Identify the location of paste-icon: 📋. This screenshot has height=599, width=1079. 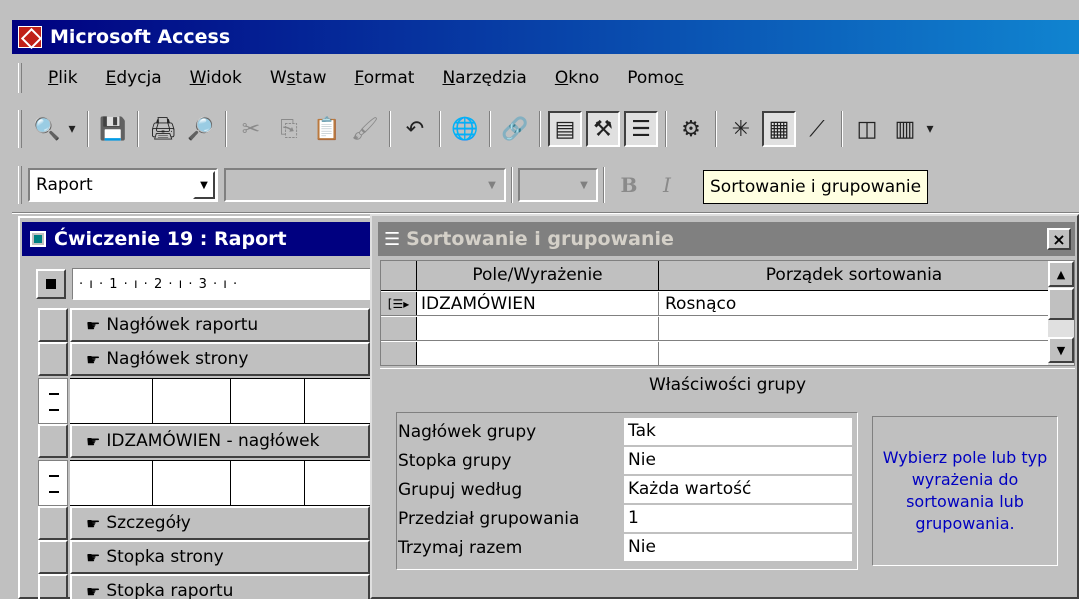
(327, 129).